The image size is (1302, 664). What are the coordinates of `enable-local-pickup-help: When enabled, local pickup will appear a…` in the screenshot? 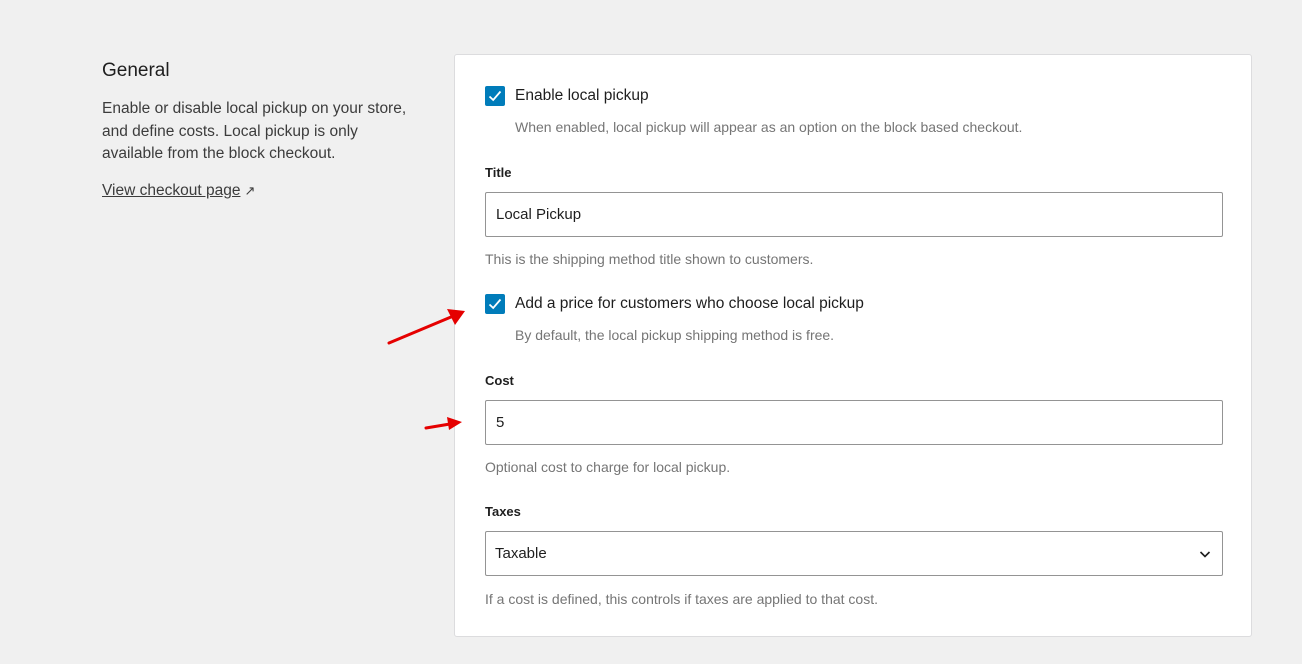 It's located at (769, 127).